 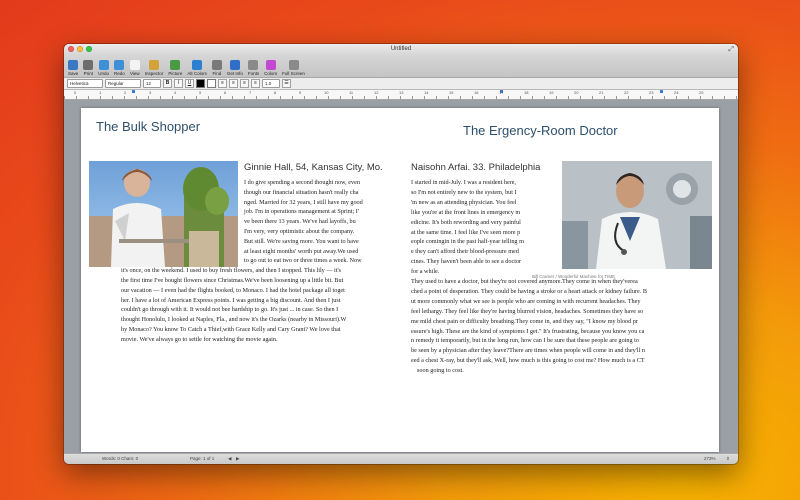 I want to click on right-article-heading: The Ergency-Room Doctor, so click(x=540, y=130).